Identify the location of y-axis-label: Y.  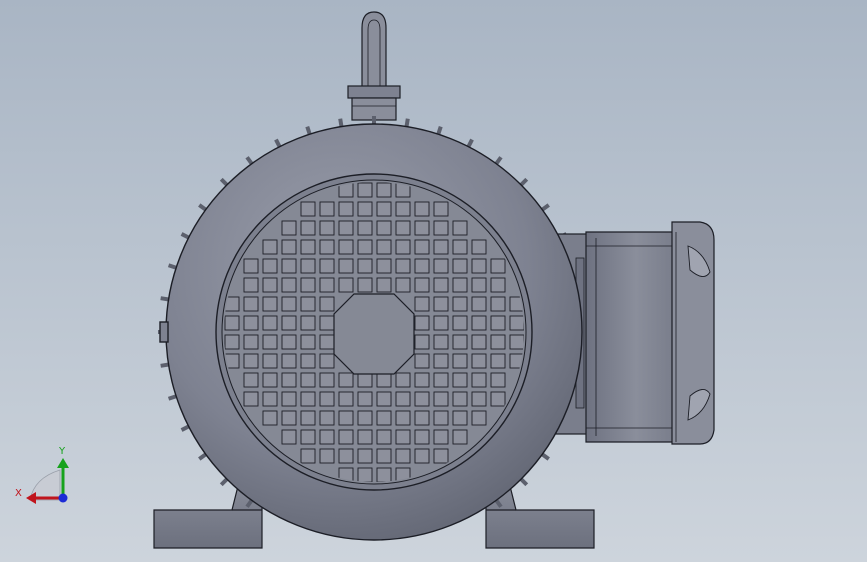
(62, 451).